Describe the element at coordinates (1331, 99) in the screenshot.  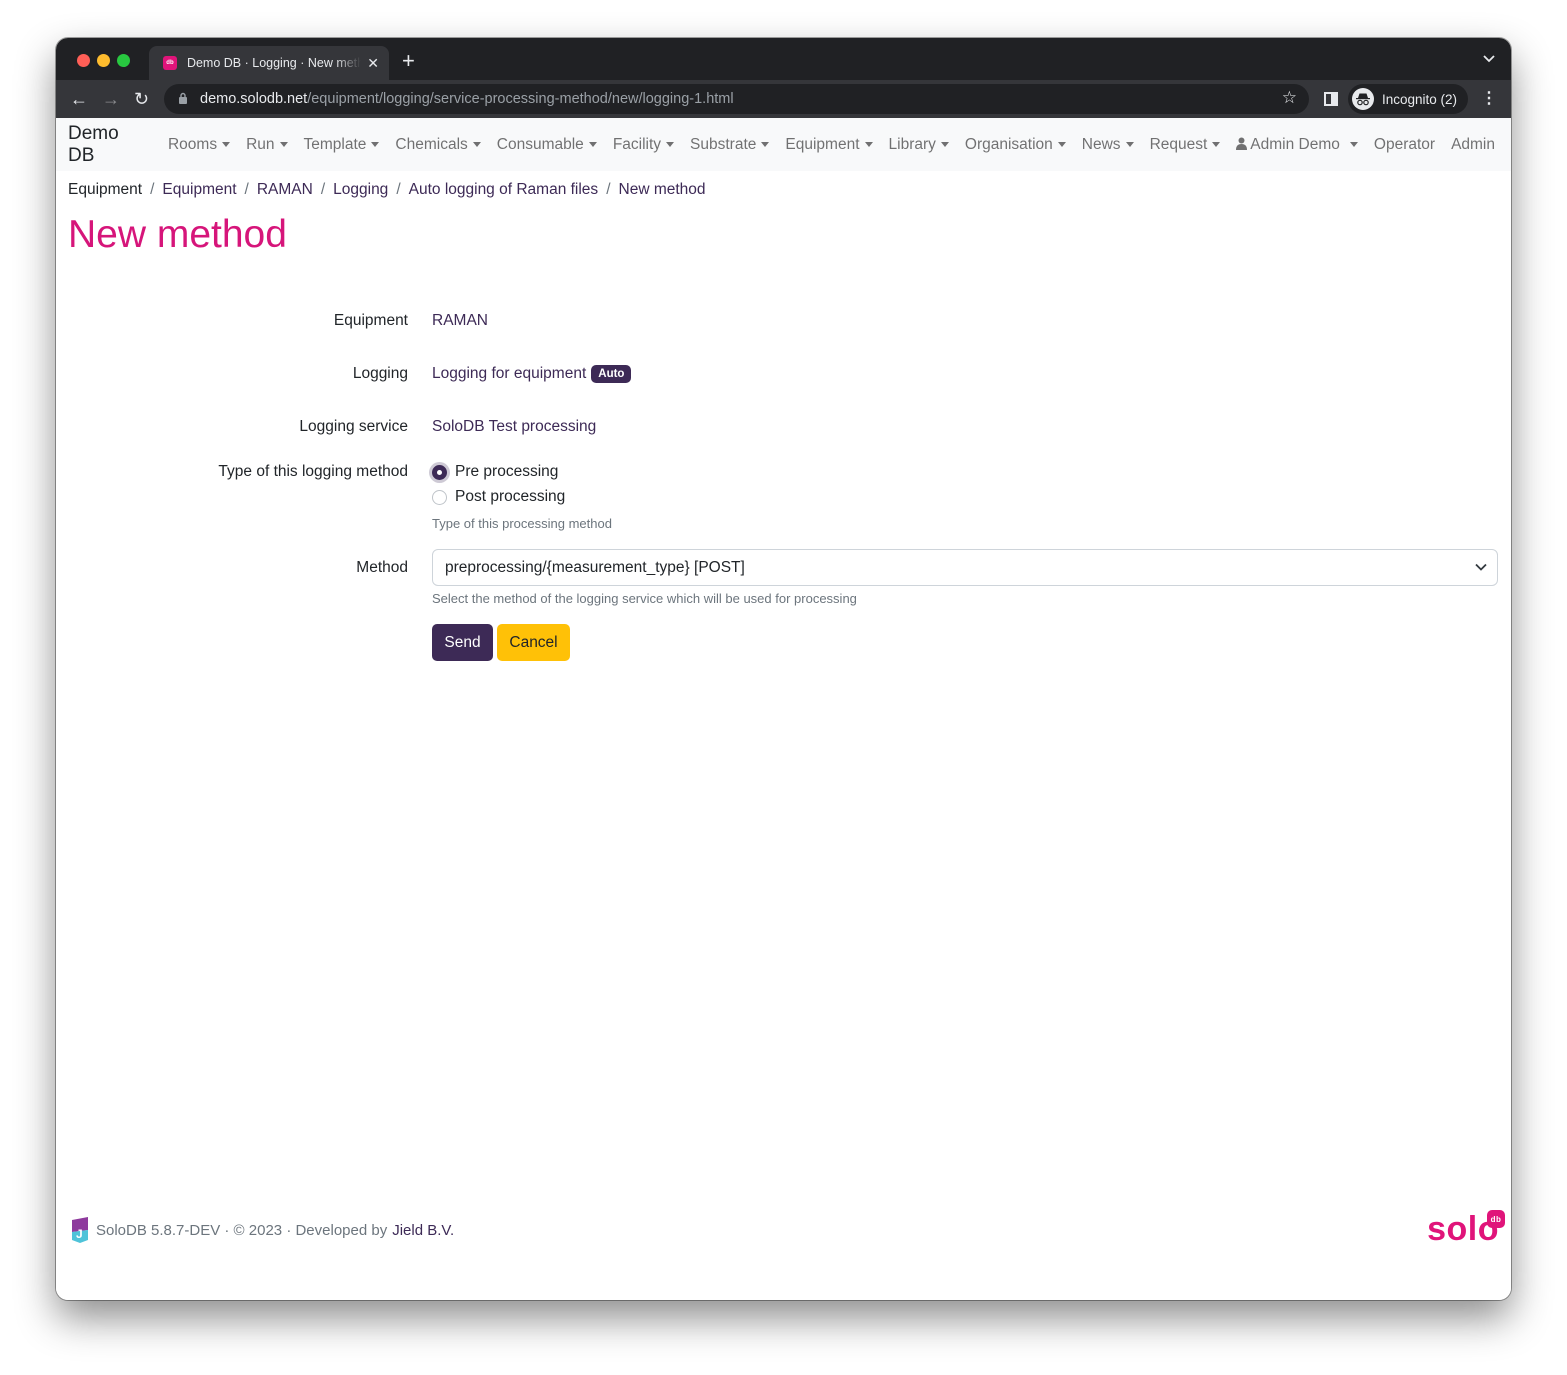
I see `side-panel-icon` at that location.